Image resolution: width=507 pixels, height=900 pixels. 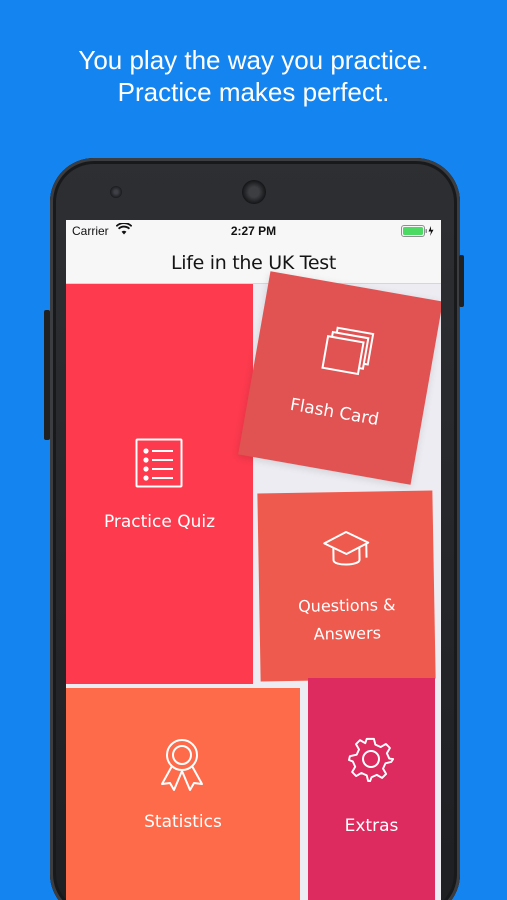 I want to click on flash-card-tile: Flash Card, so click(x=339, y=378).